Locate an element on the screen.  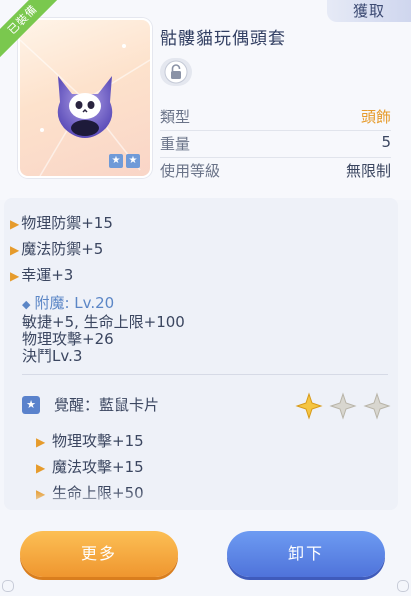
base-stat-row: ▶ 魔法防禦+5 is located at coordinates (56, 248).